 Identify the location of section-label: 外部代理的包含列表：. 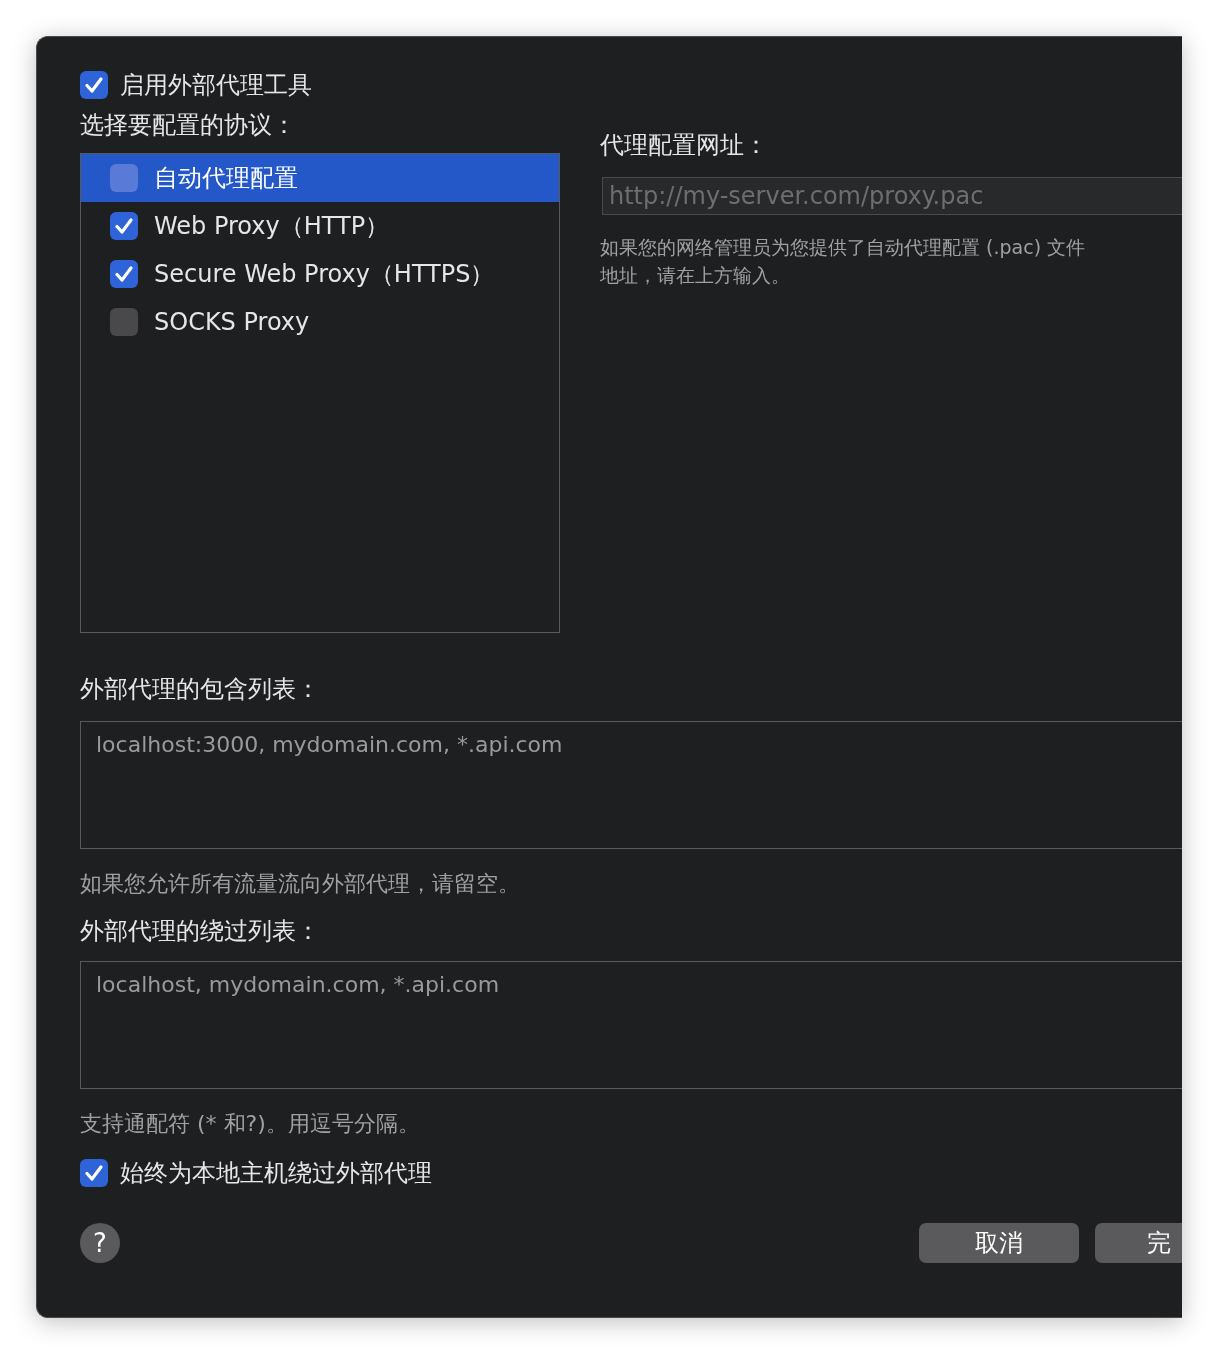
(200, 689).